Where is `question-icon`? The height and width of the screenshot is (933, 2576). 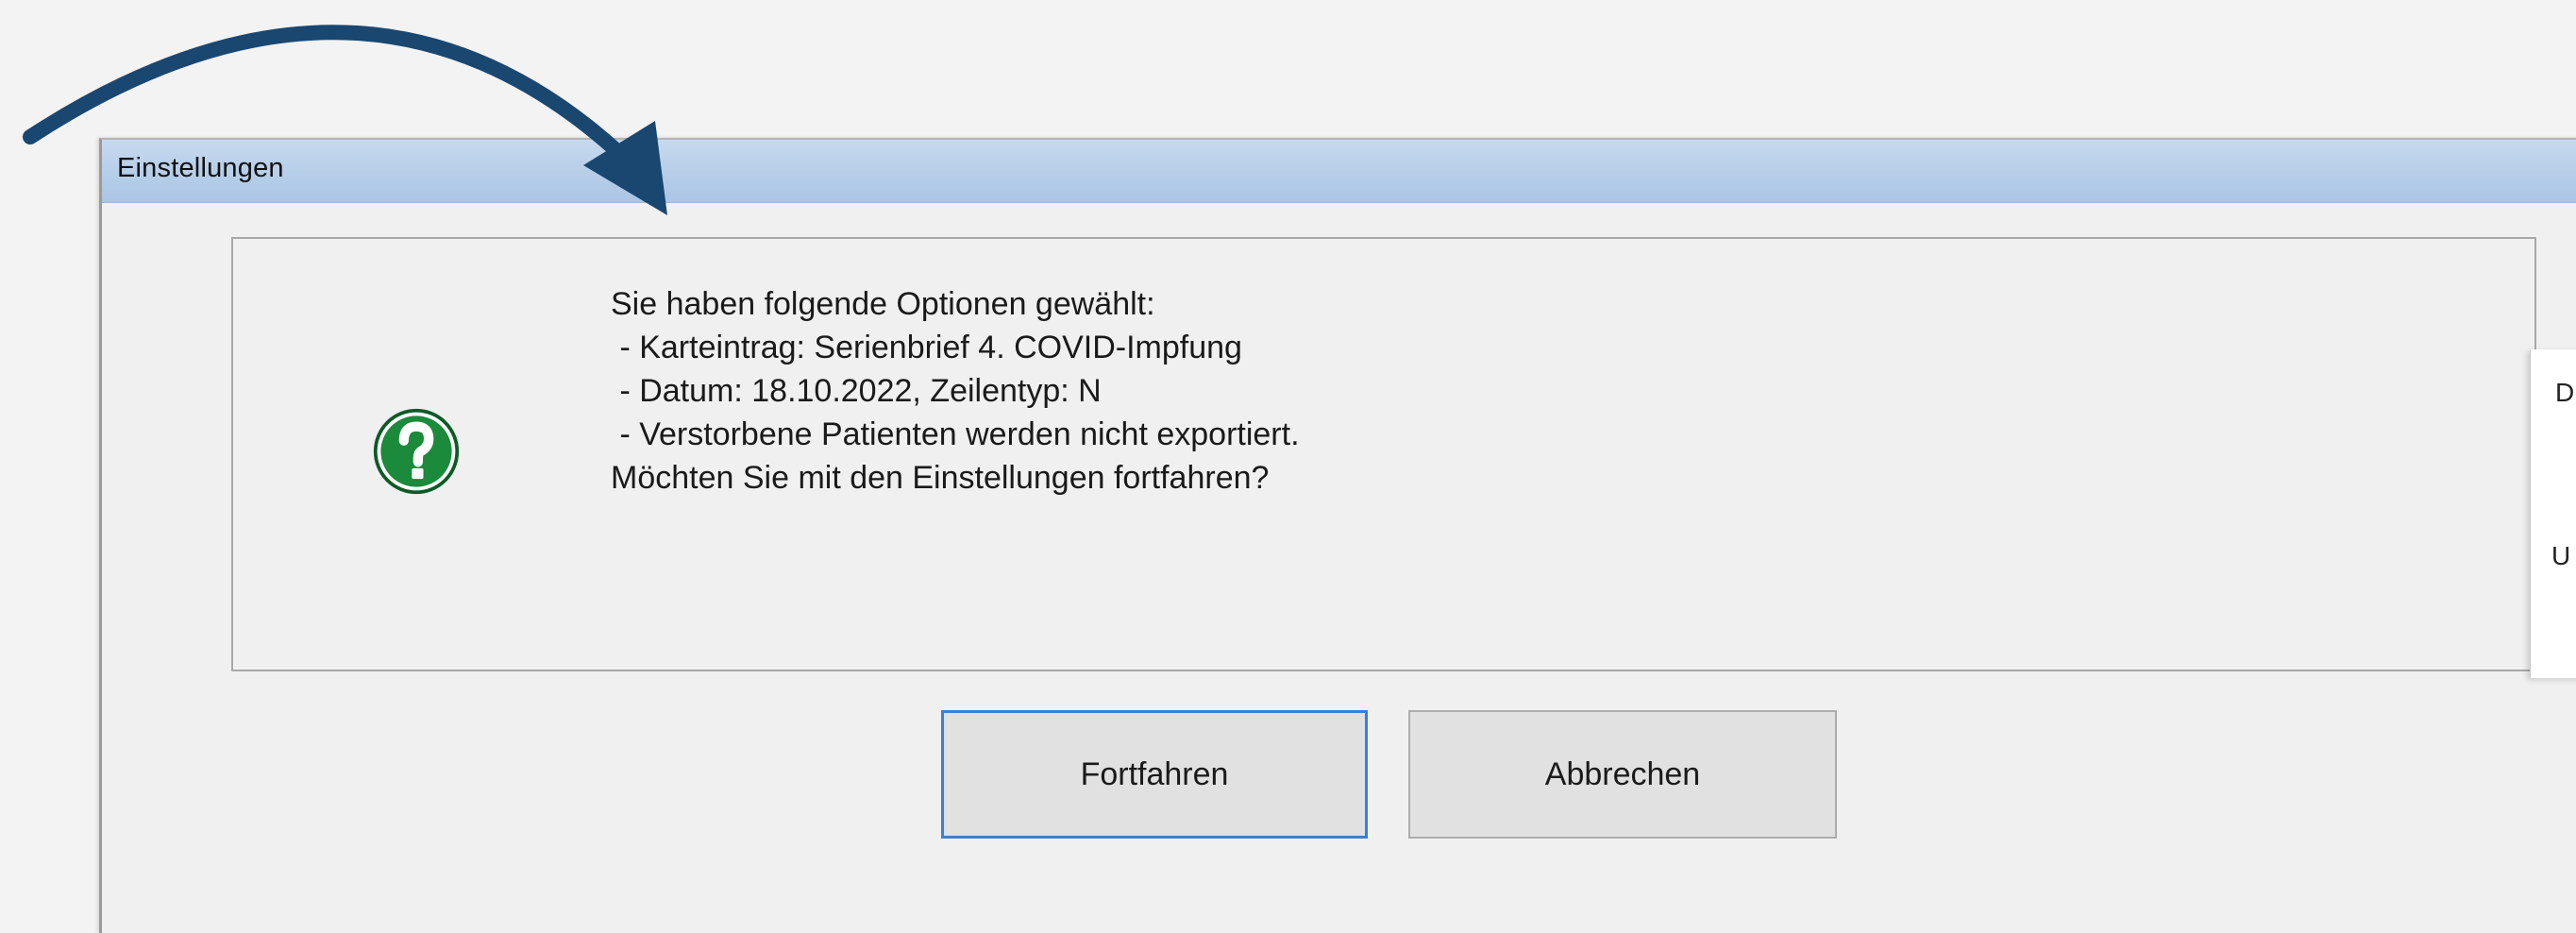
question-icon is located at coordinates (416, 451).